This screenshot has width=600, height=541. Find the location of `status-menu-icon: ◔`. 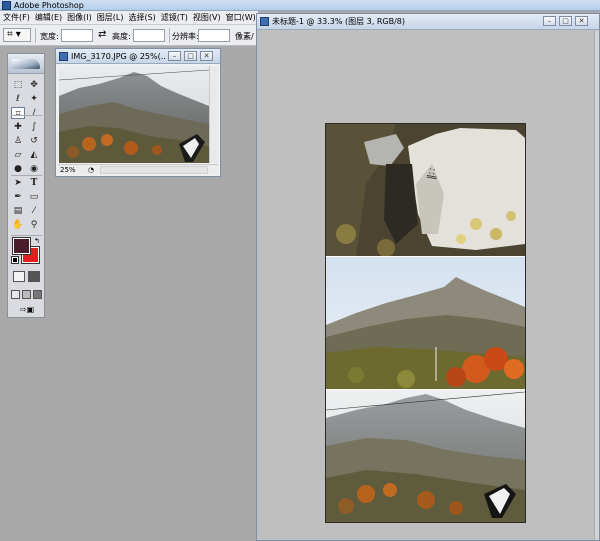

status-menu-icon: ◔ is located at coordinates (91, 170).